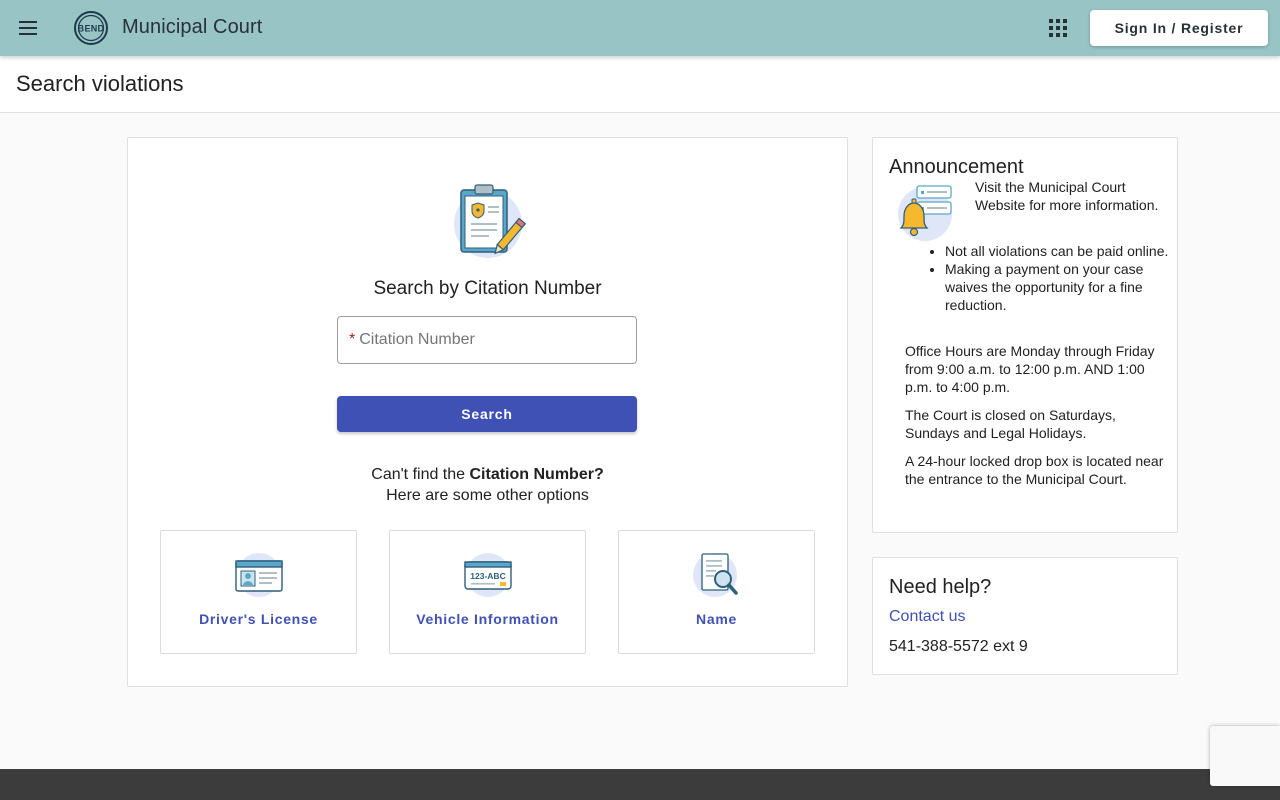  Describe the element at coordinates (1025, 616) in the screenshot. I see `need-help-card: Need help? Contact us 541-388-5572 ext 9` at that location.